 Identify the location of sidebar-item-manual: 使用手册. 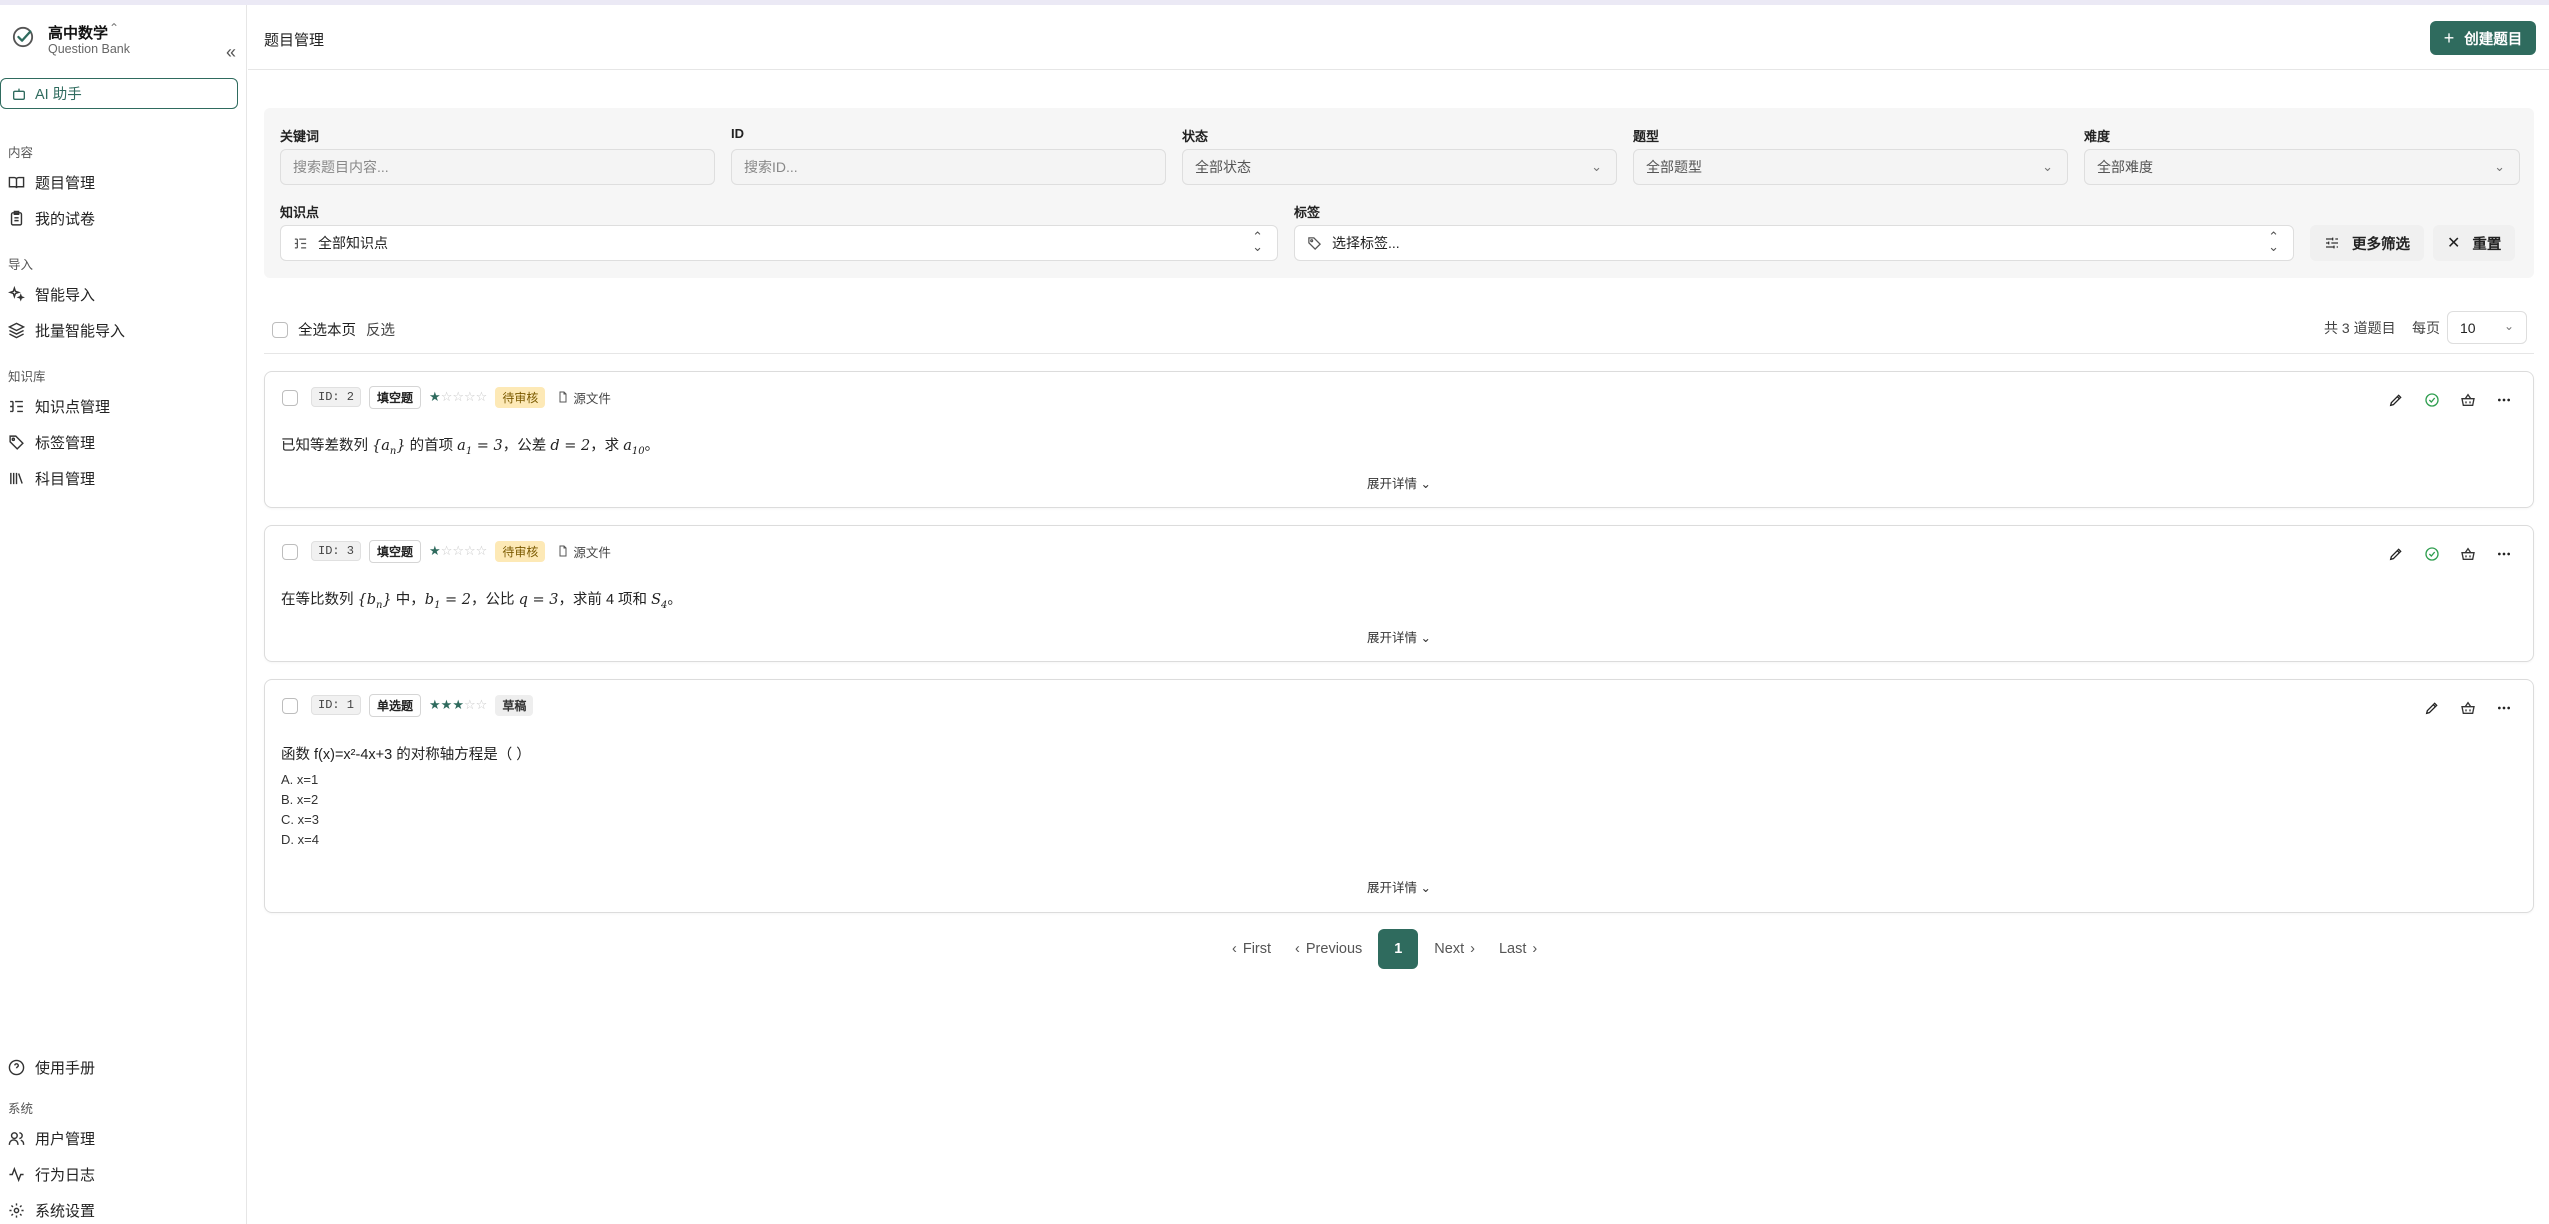
(123, 1067).